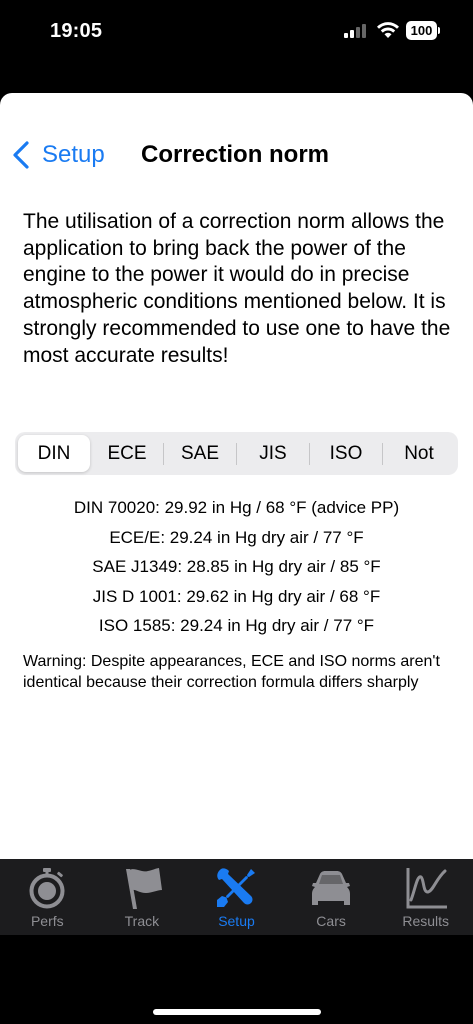 The height and width of the screenshot is (1024, 473). Describe the element at coordinates (236, 32) in the screenshot. I see `status-bar: 19:05 100` at that location.